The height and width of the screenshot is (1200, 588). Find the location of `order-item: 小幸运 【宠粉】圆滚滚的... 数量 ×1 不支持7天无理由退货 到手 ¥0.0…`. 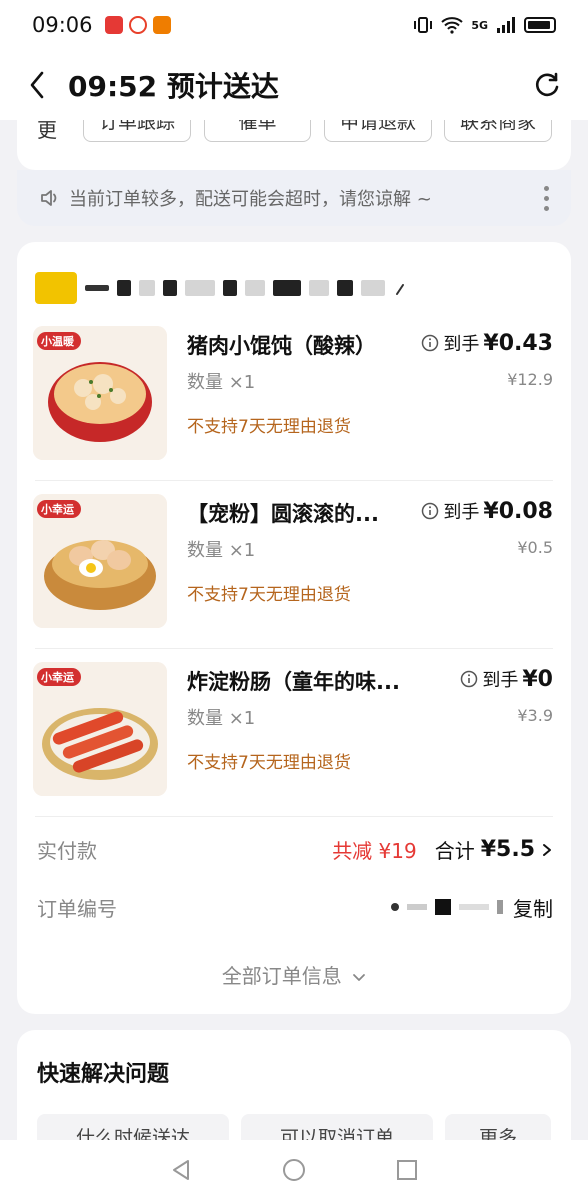

order-item: 小幸运 【宠粉】圆滚滚的... 数量 ×1 不支持7天无理由退货 到手 ¥0.0… is located at coordinates (294, 568).